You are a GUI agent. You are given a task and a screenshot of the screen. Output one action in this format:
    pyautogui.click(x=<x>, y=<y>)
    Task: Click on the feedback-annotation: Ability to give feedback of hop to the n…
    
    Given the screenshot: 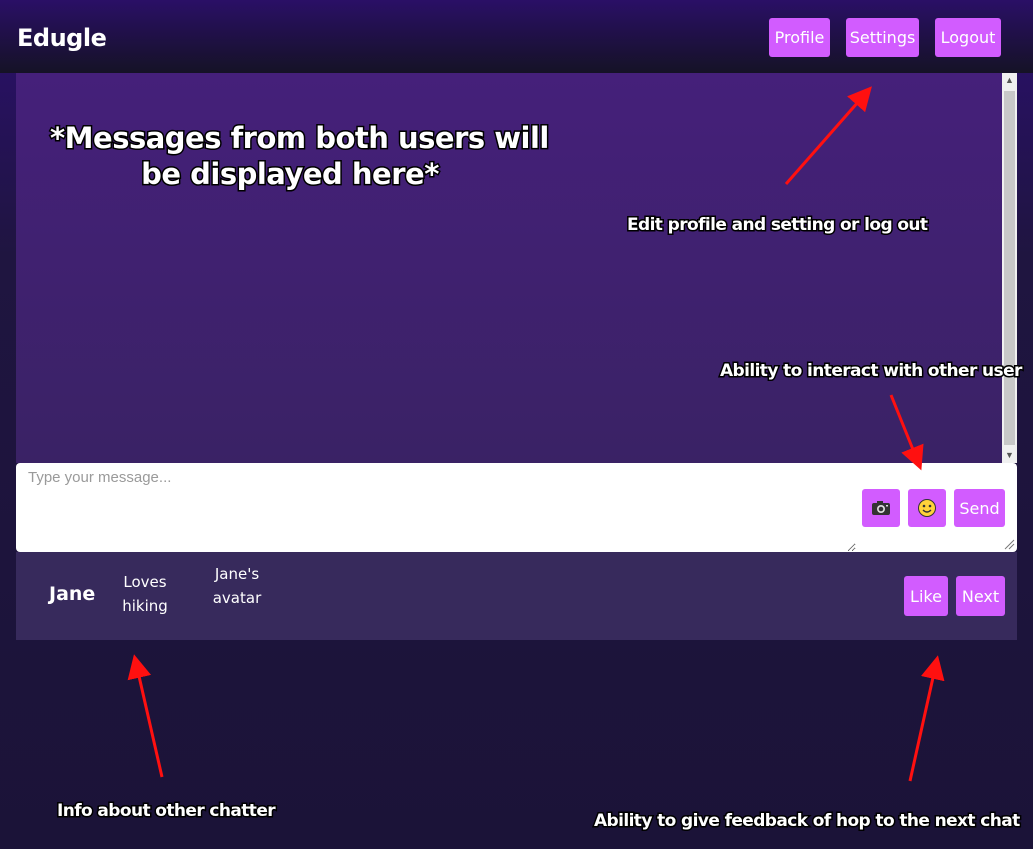 What is the action you would take?
    pyautogui.click(x=807, y=821)
    